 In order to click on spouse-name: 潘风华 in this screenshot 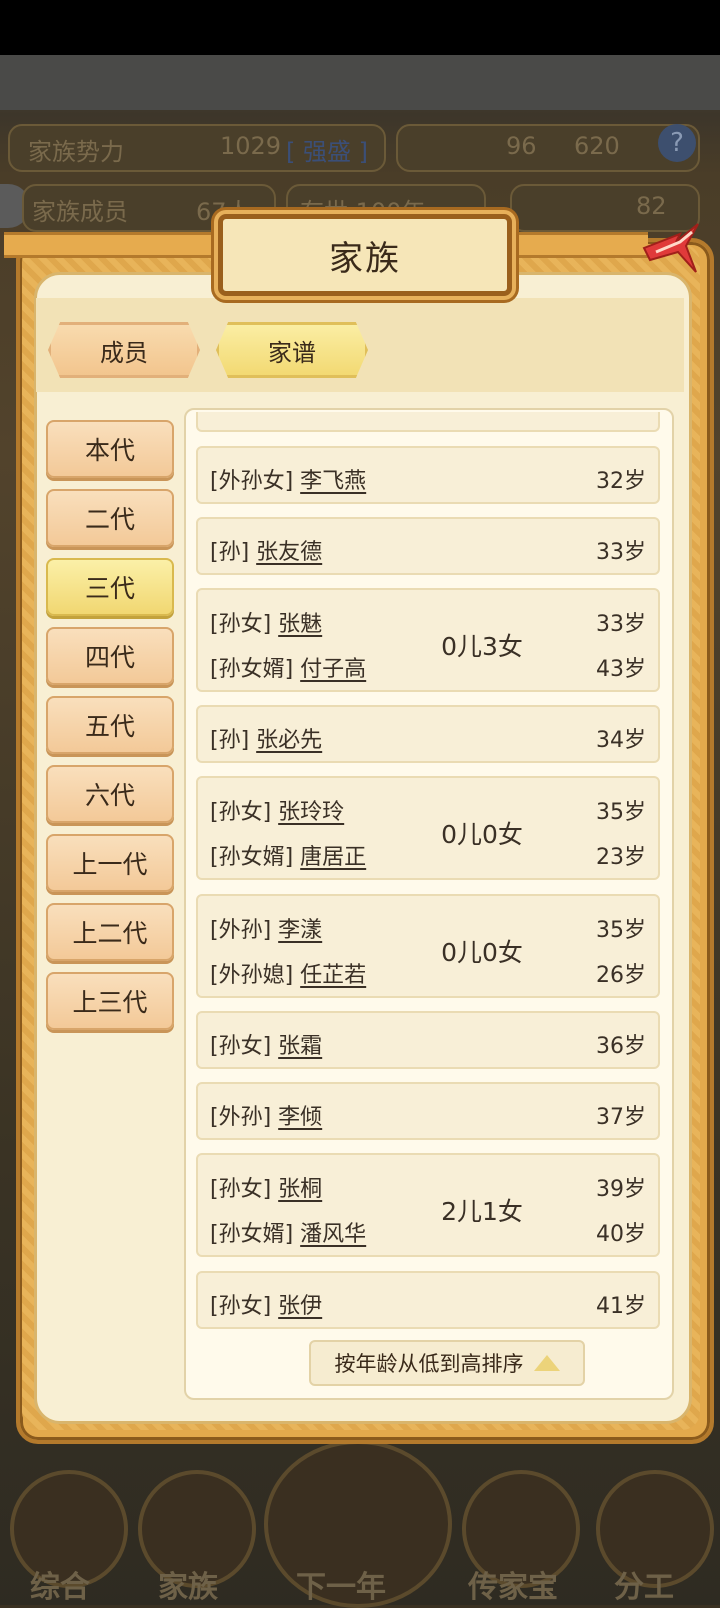, I will do `click(333, 1234)`.